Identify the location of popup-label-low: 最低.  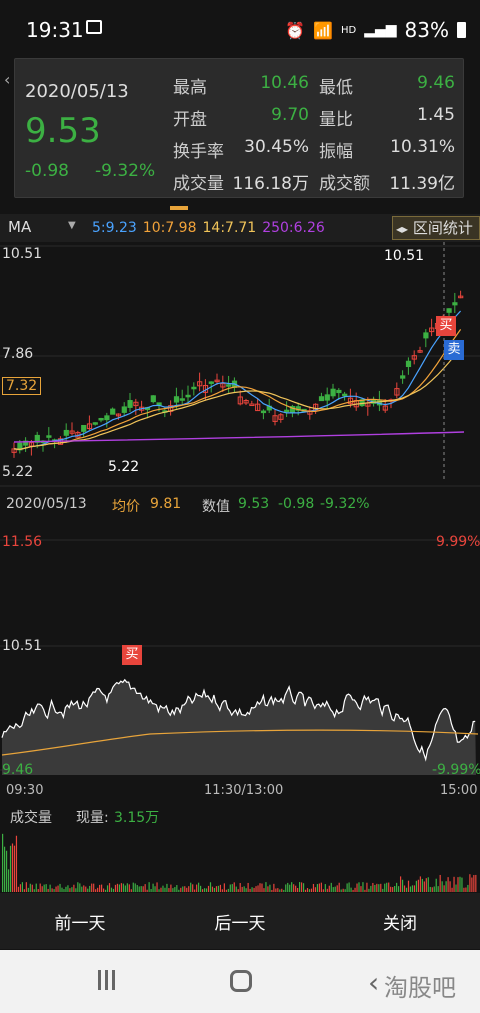
(336, 88).